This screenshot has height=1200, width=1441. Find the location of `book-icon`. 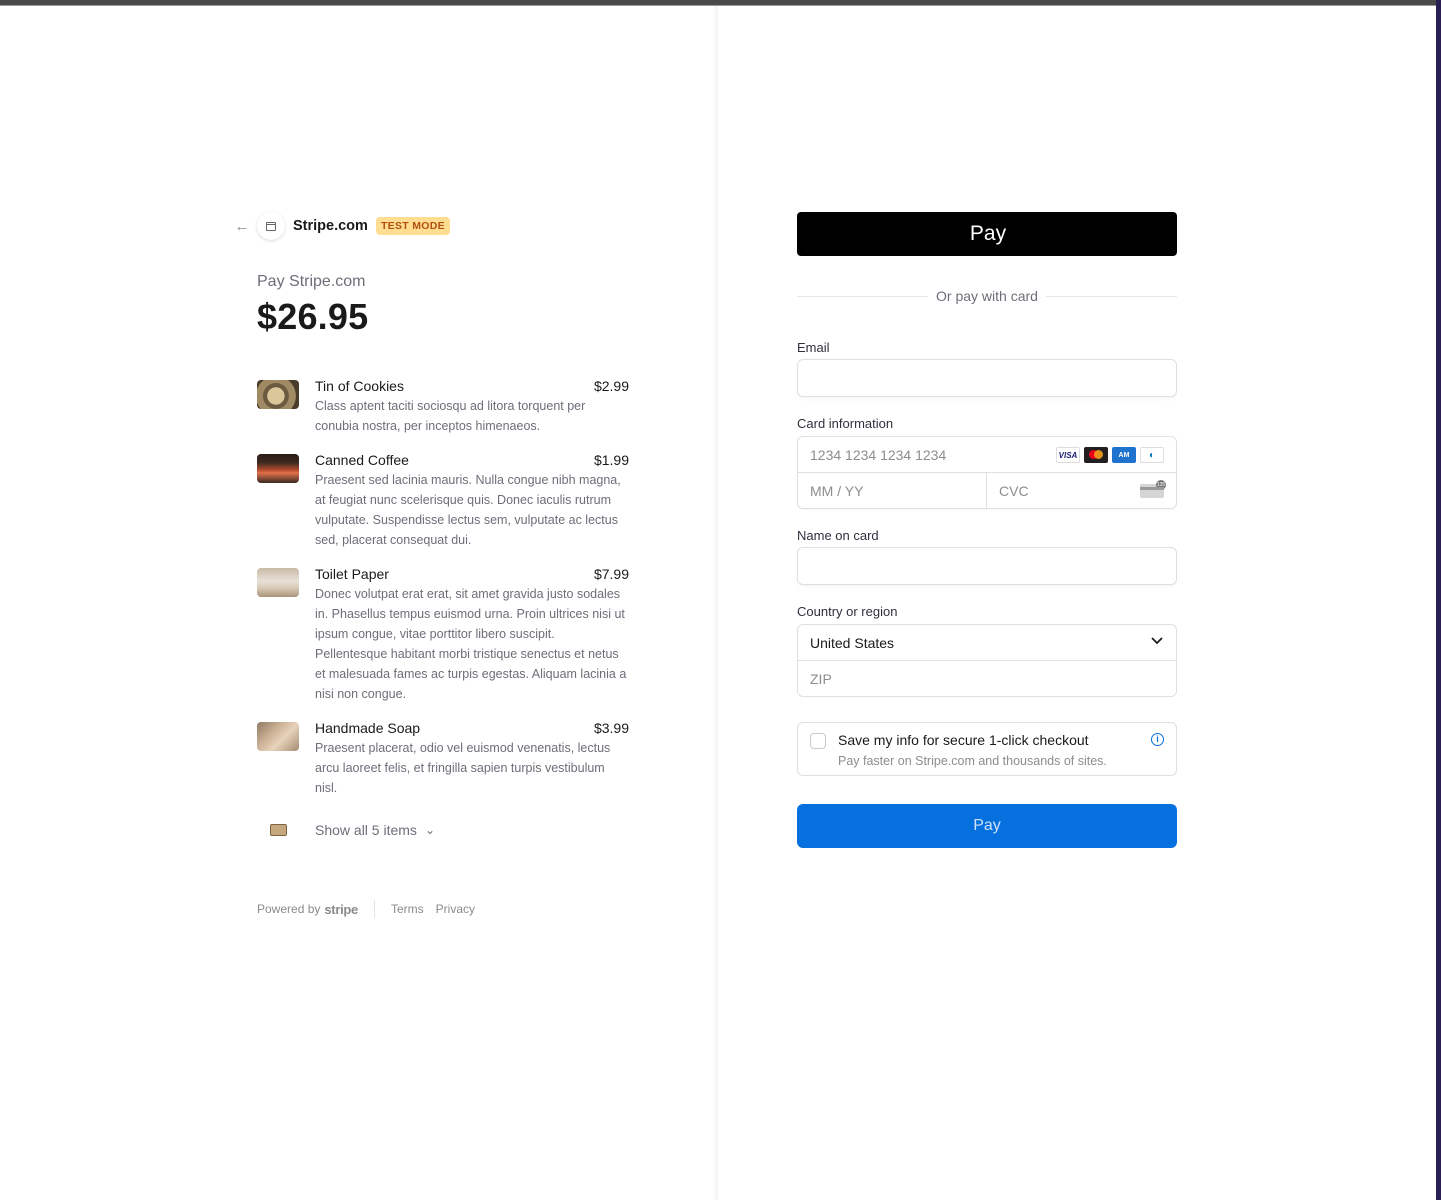

book-icon is located at coordinates (278, 830).